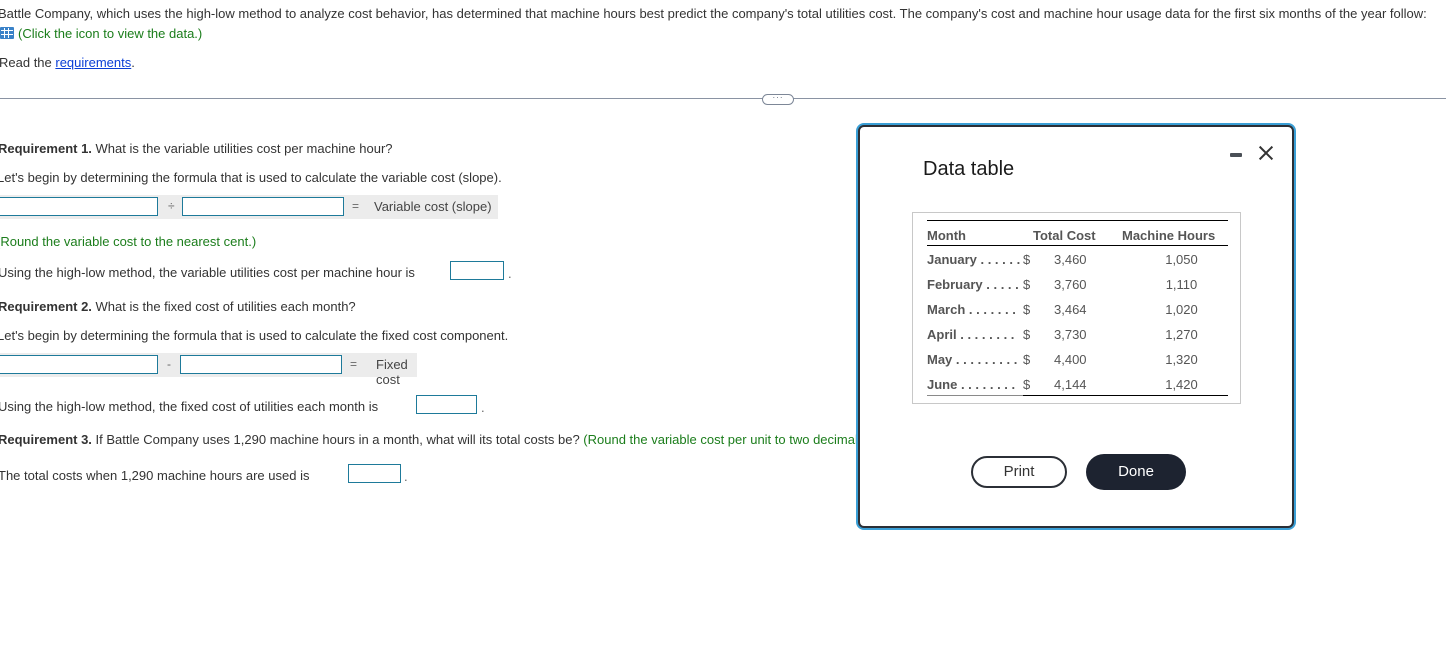 The width and height of the screenshot is (1446, 663). I want to click on total-cost-cell: 3,460, so click(1070, 259).